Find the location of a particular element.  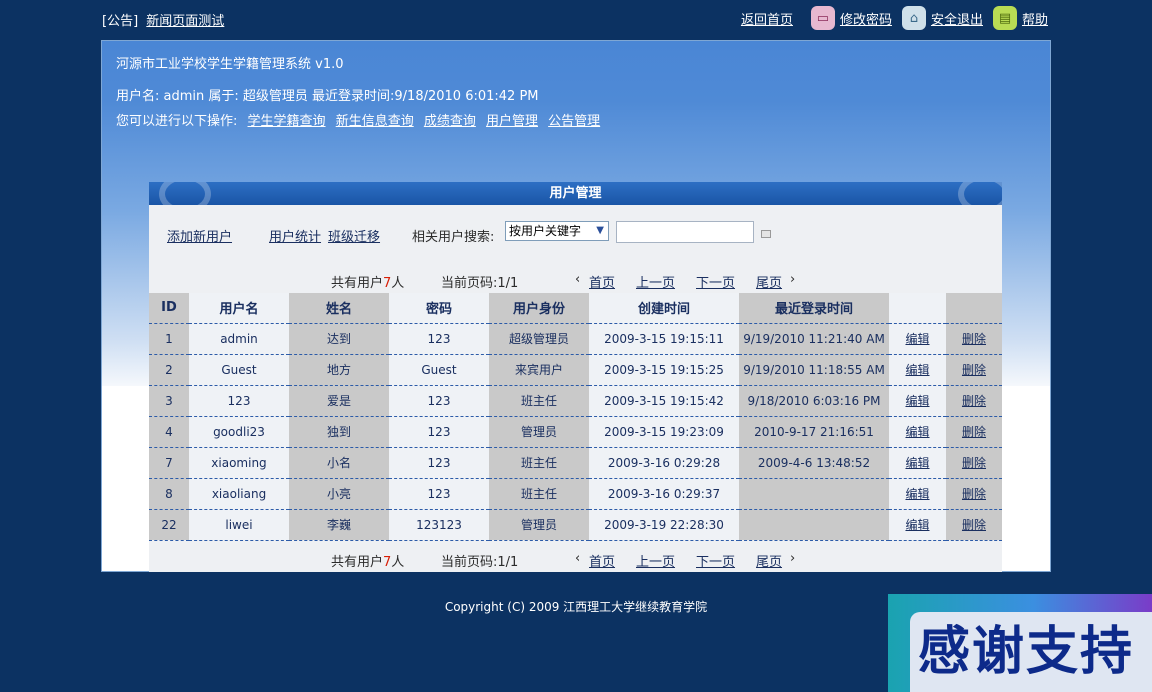

cell-password: 123 is located at coordinates (439, 338).